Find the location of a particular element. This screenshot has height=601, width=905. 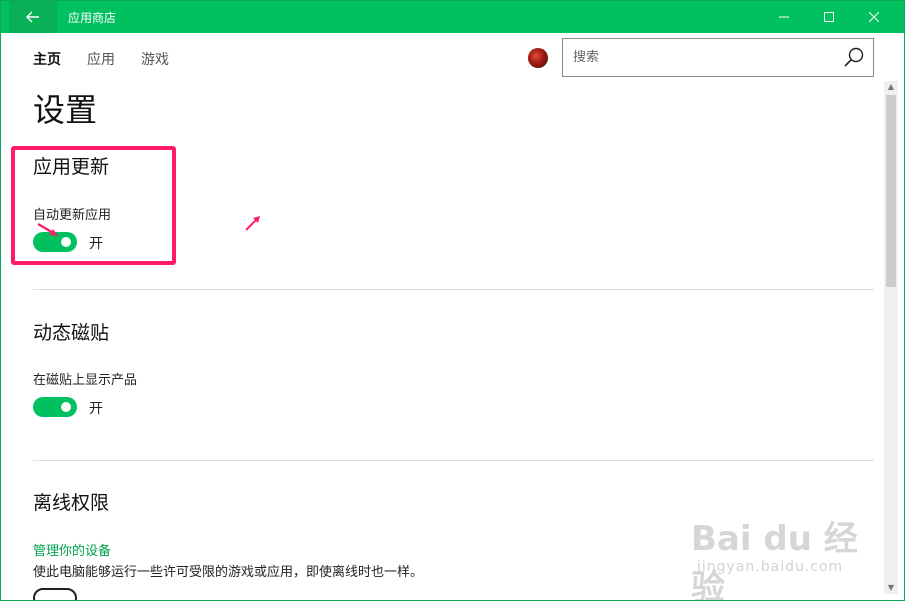

minimize-button is located at coordinates (784, 17).